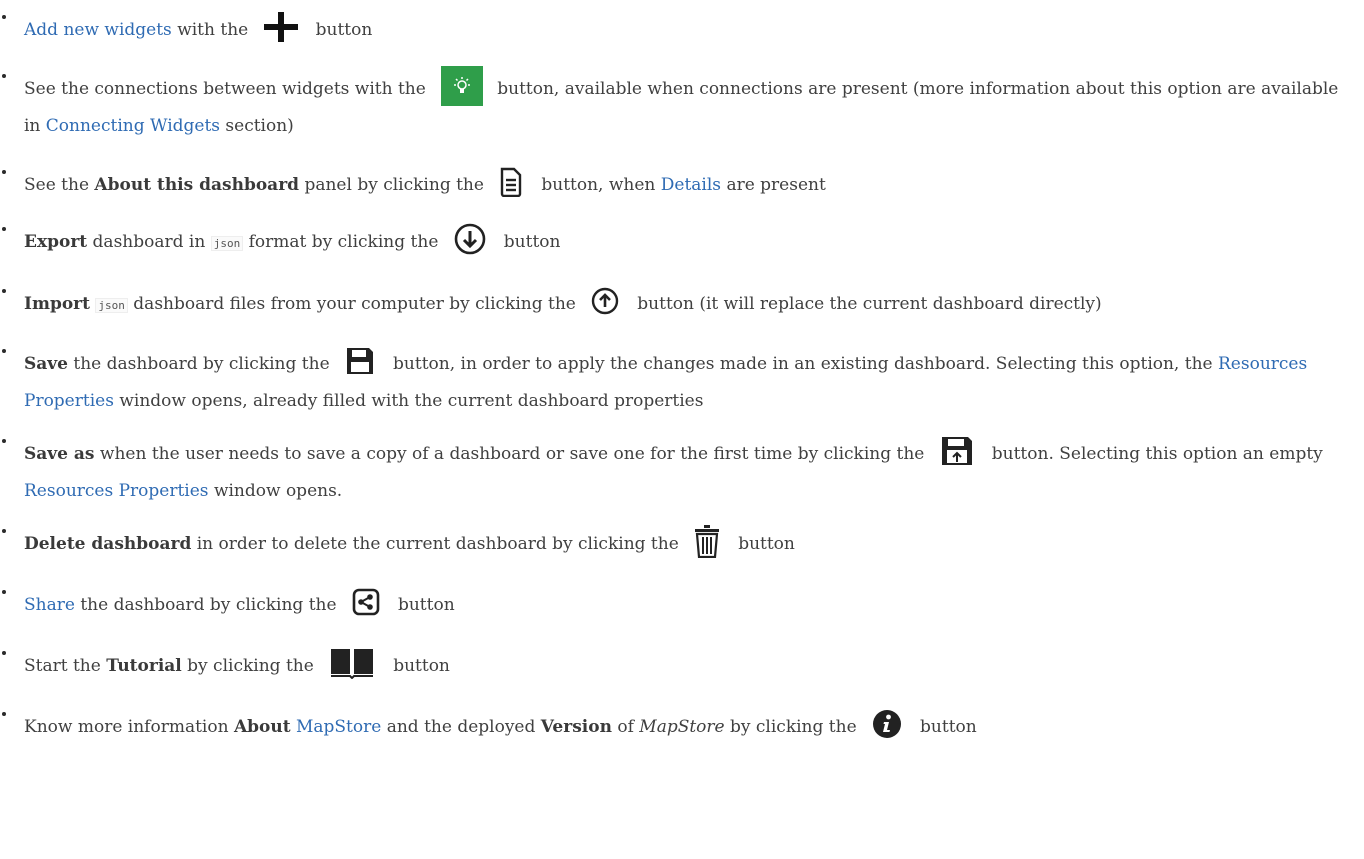 Image resolution: width=1364 pixels, height=859 pixels. What do you see at coordinates (366, 602) in the screenshot?
I see `share-icon` at bounding box center [366, 602].